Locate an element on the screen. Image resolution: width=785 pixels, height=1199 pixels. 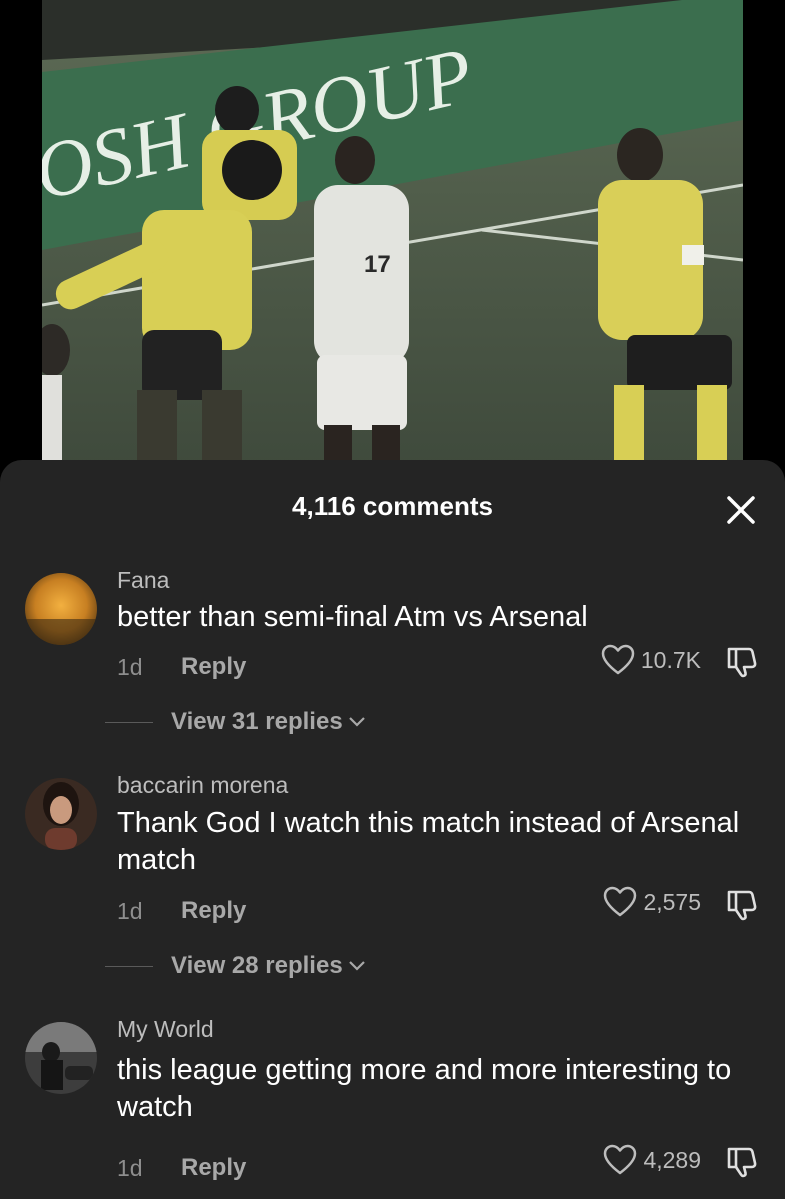
view-replies-button: View 31 replies is located at coordinates (235, 722).